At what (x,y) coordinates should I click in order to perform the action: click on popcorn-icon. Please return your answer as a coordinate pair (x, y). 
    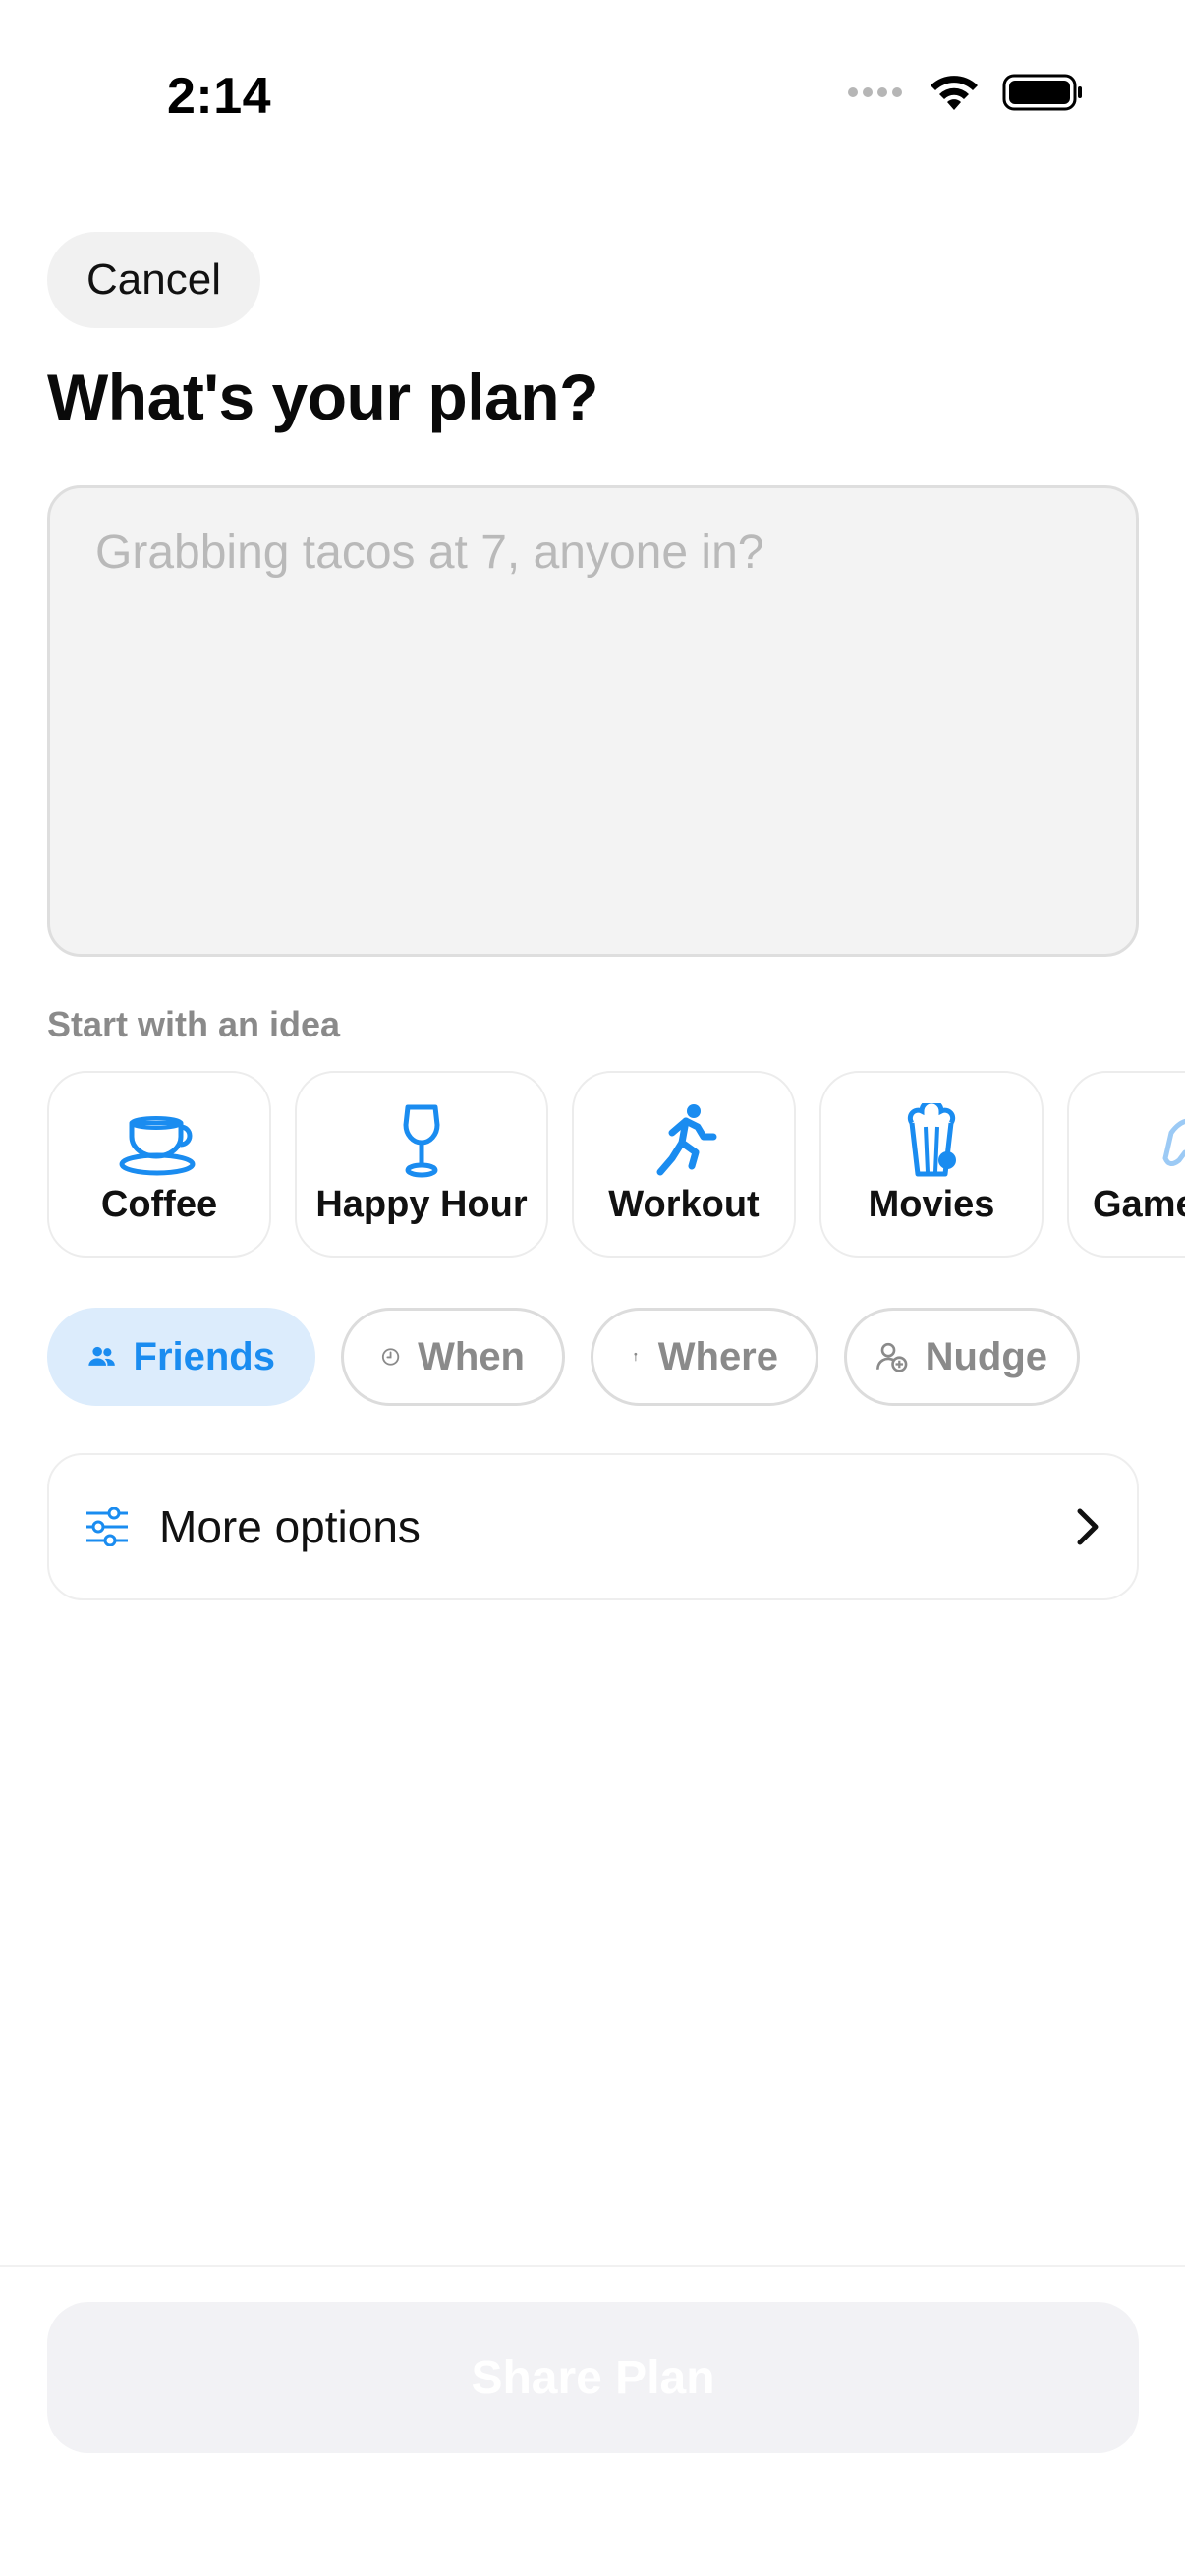
    Looking at the image, I should click on (932, 1139).